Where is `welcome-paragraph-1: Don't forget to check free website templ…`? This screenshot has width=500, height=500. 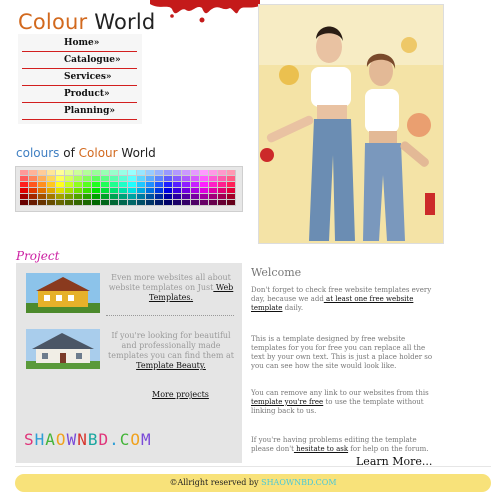
welcome-paragraph-1: Don't forget to check free website templ… is located at coordinates (343, 299).